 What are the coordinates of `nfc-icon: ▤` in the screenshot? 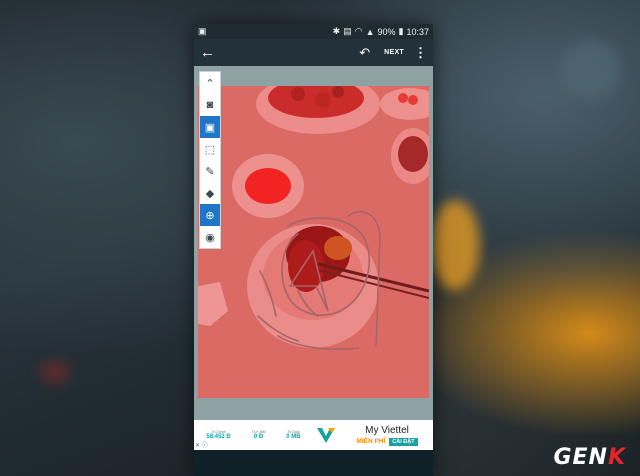 It's located at (347, 31).